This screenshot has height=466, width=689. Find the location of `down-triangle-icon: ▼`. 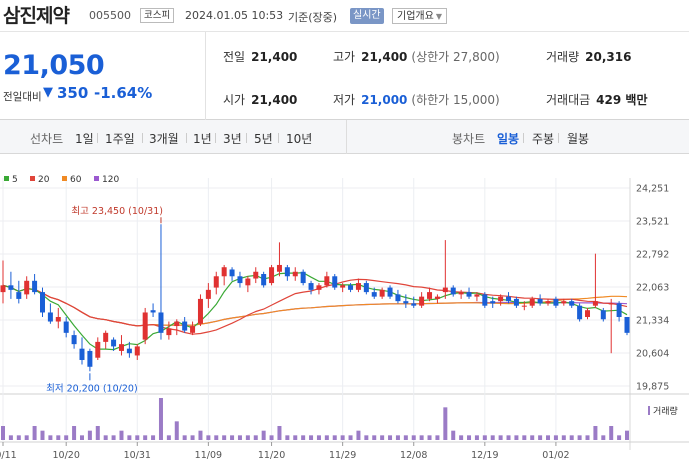

down-triangle-icon: ▼ is located at coordinates (48, 92).